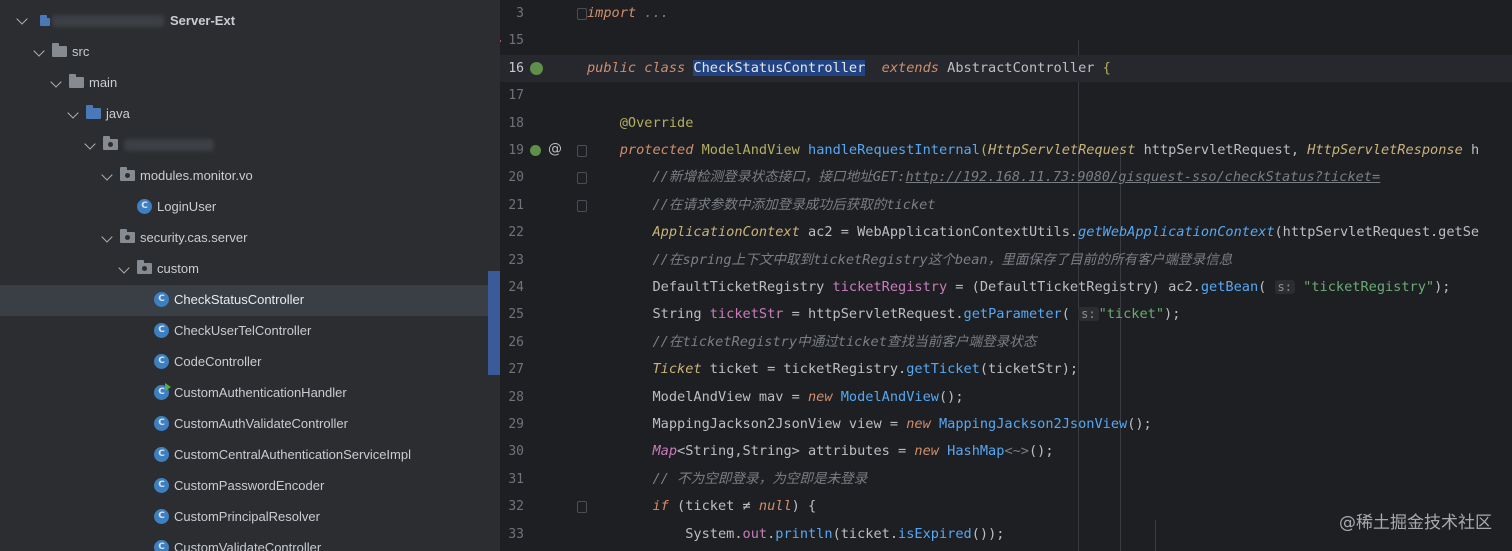  Describe the element at coordinates (750, 150) in the screenshot. I see `type-token: ModelAndView` at that location.